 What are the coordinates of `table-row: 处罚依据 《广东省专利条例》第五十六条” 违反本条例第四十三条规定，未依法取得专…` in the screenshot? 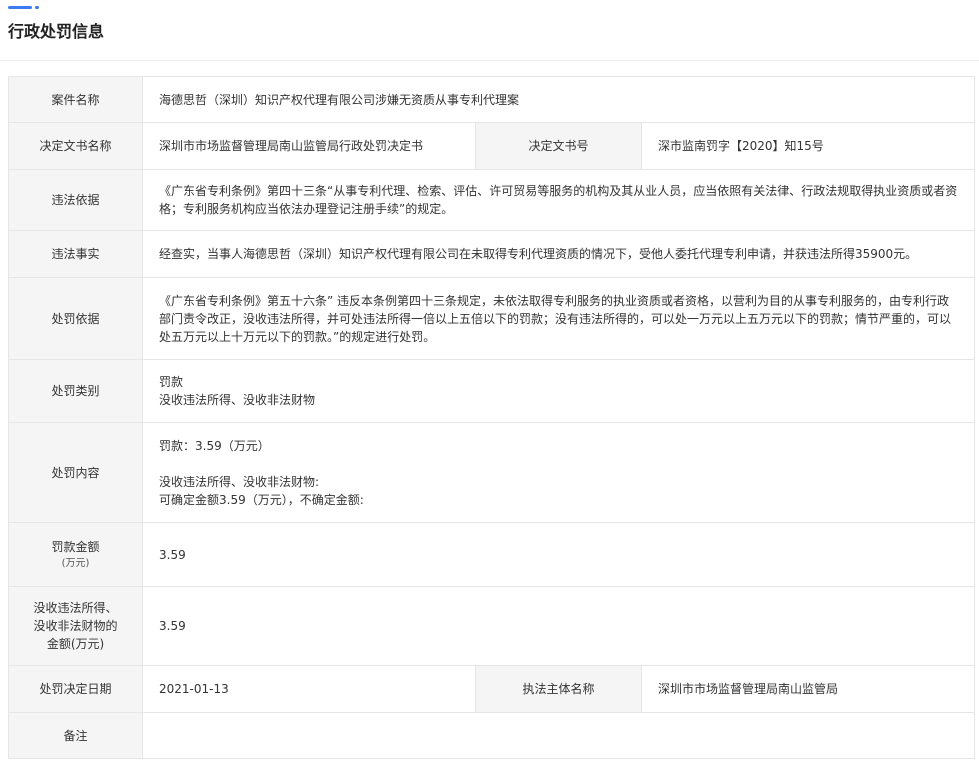 It's located at (492, 318).